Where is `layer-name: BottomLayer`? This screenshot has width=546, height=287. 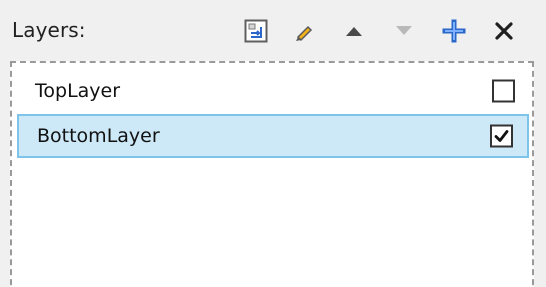
layer-name: BottomLayer is located at coordinates (98, 136).